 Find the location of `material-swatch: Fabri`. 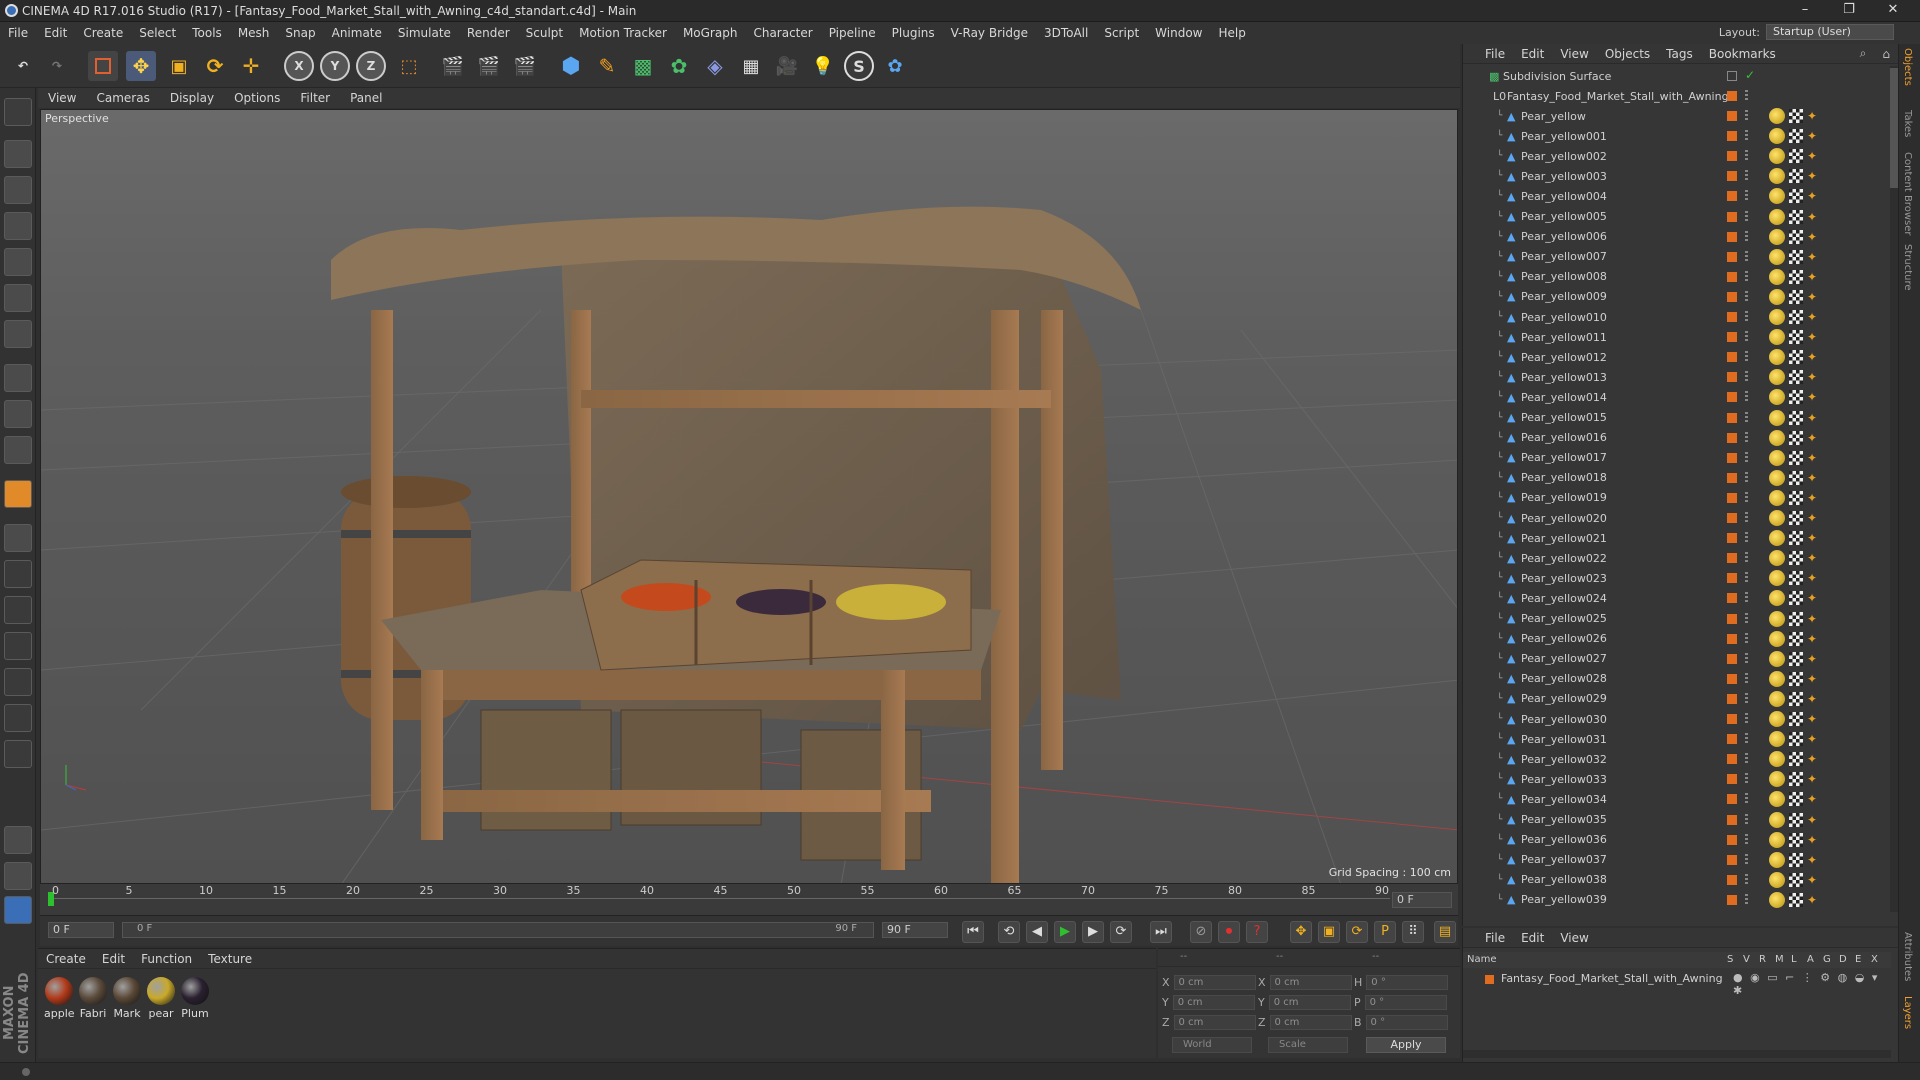

material-swatch: Fabri is located at coordinates (93, 998).